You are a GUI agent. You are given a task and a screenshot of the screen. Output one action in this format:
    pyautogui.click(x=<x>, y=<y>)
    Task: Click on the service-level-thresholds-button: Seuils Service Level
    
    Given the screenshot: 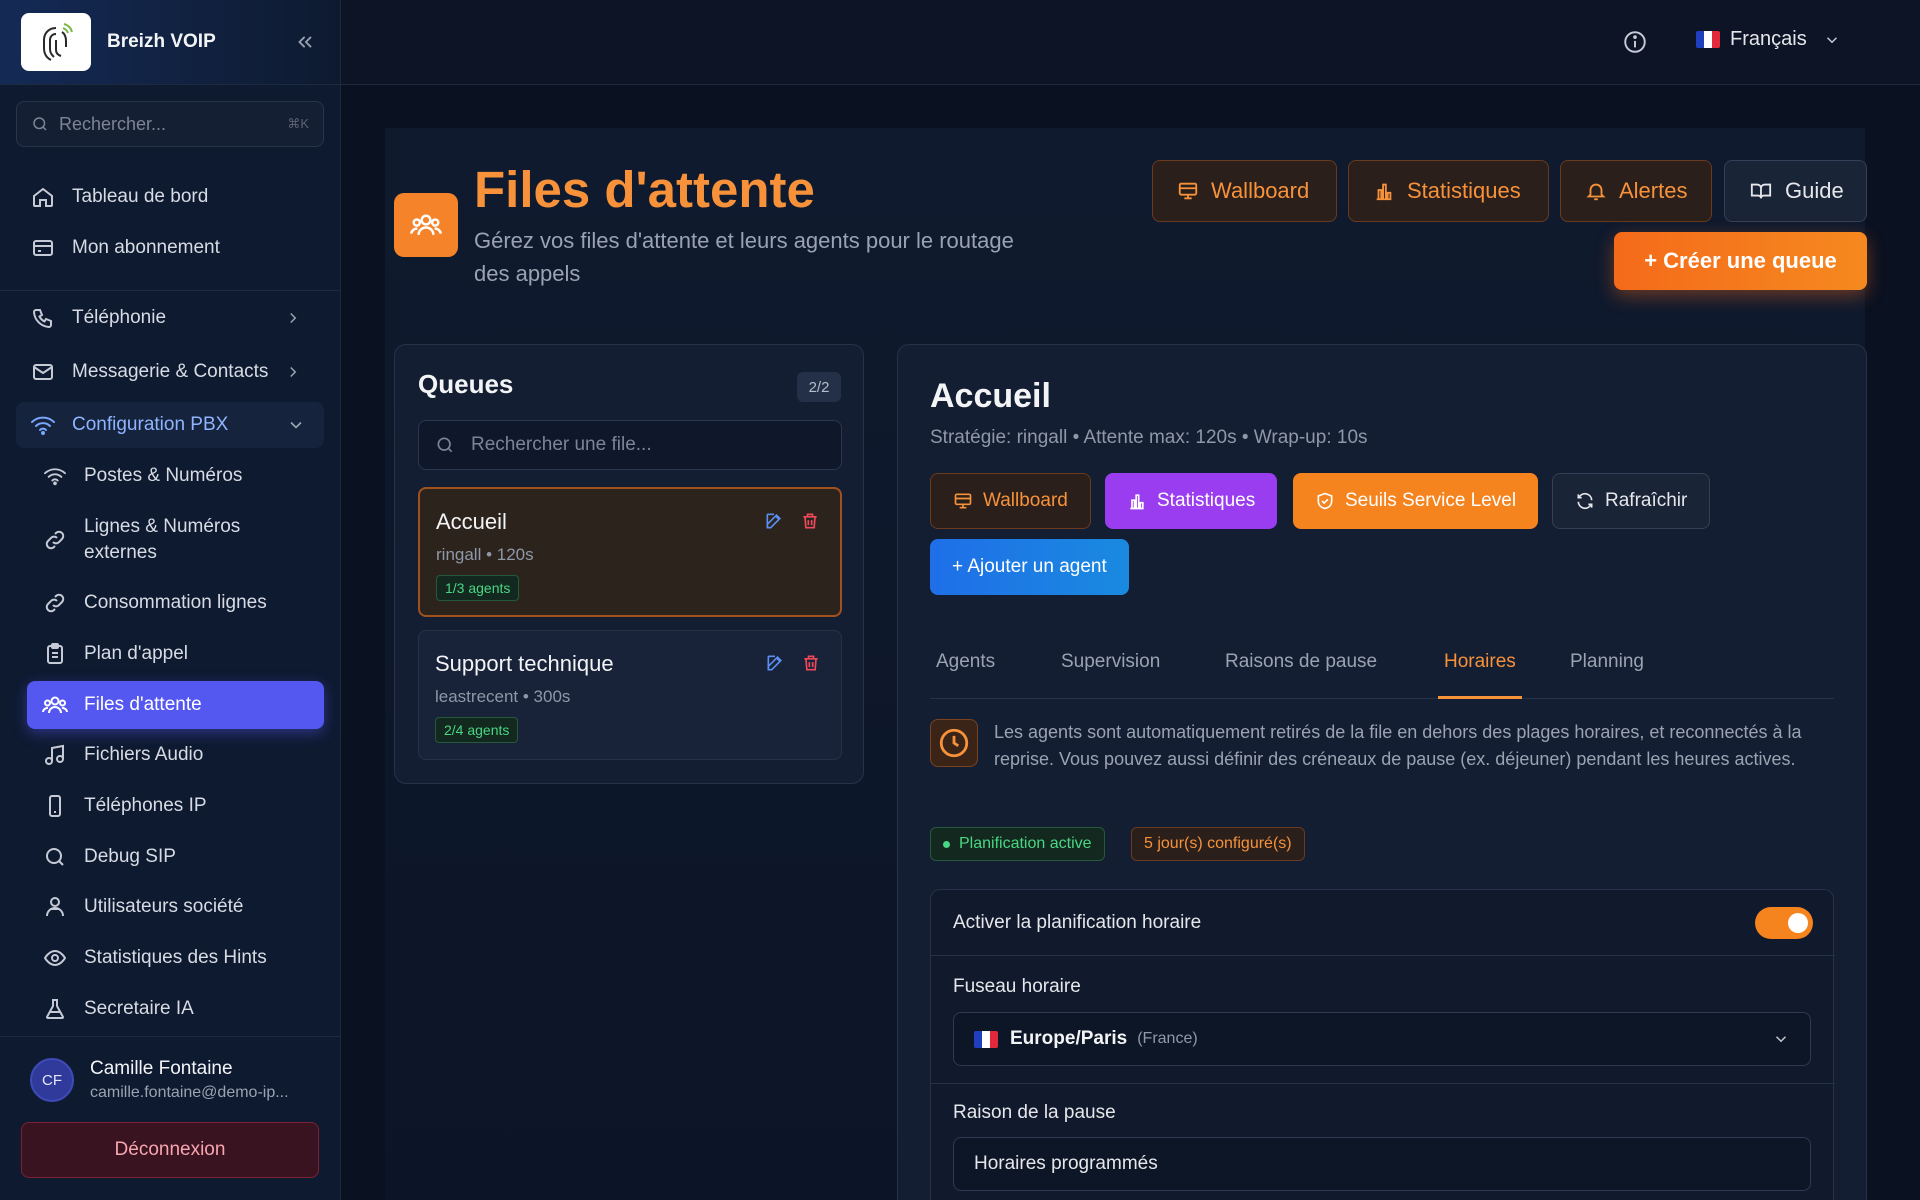 What is the action you would take?
    pyautogui.click(x=1416, y=501)
    